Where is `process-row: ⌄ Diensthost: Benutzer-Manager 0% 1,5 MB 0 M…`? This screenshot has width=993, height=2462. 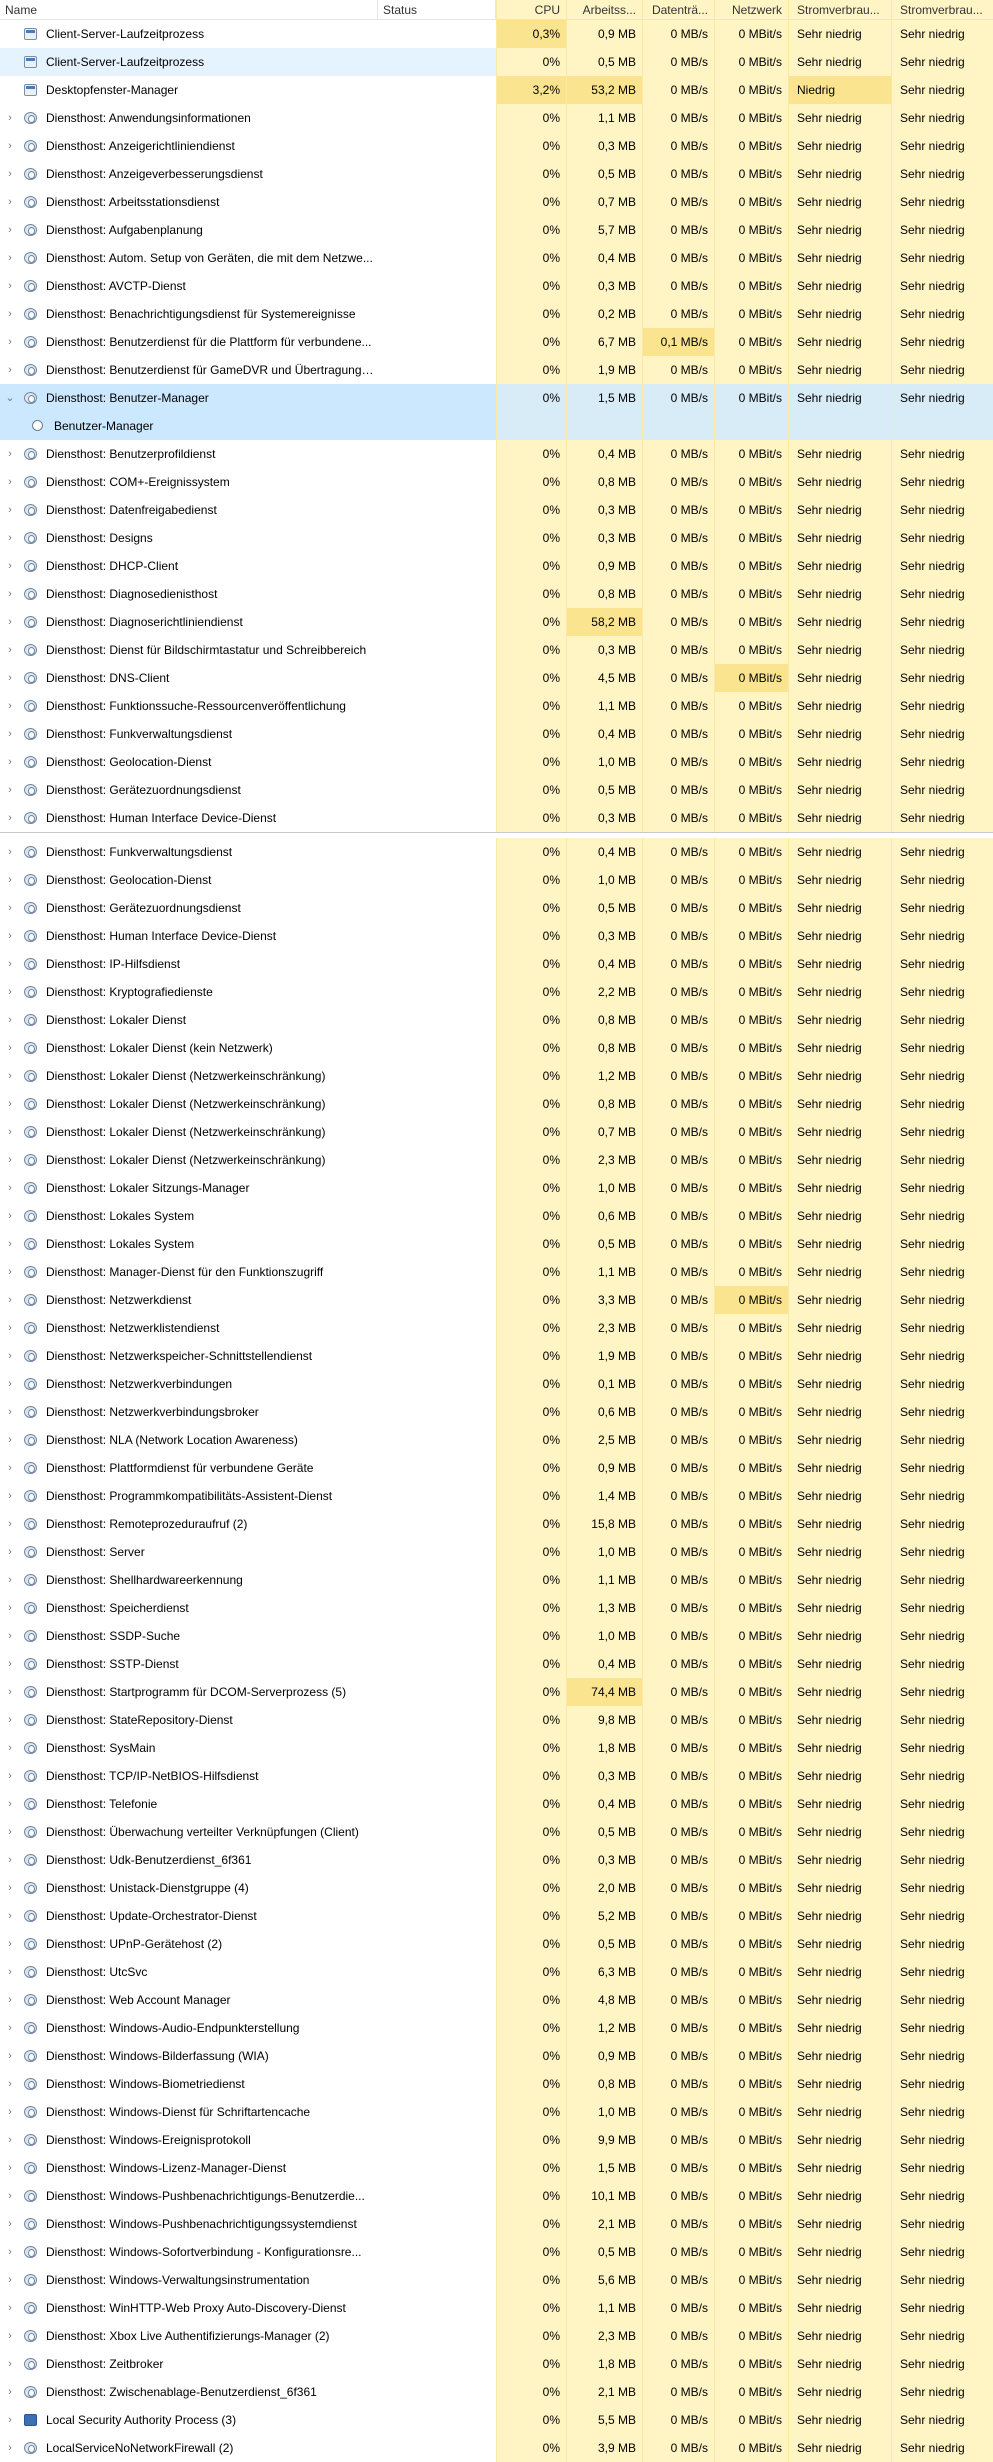 process-row: ⌄ Diensthost: Benutzer-Manager 0% 1,5 MB 0 M… is located at coordinates (496, 398).